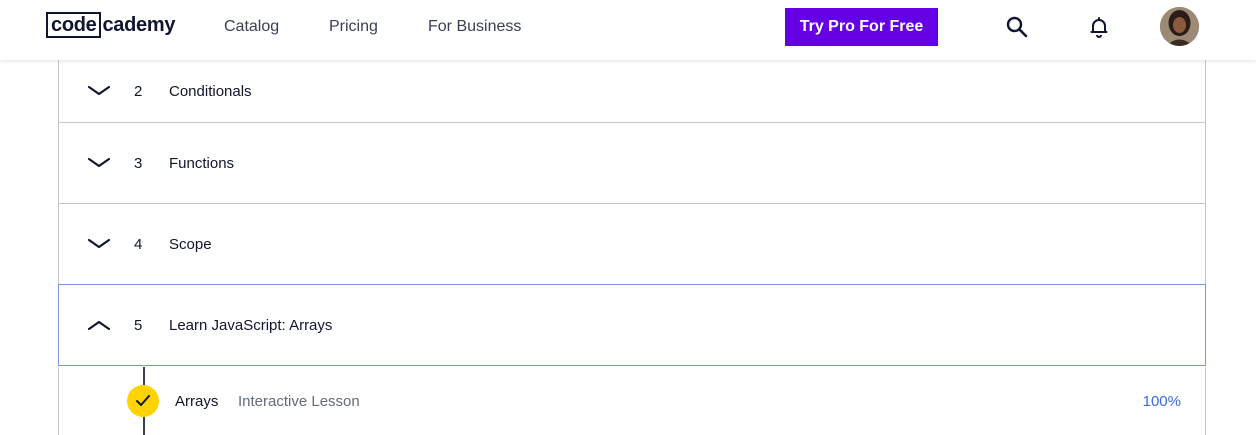 This screenshot has width=1256, height=435. Describe the element at coordinates (861, 27) in the screenshot. I see `try-pro-button: Try Pro For Free` at that location.